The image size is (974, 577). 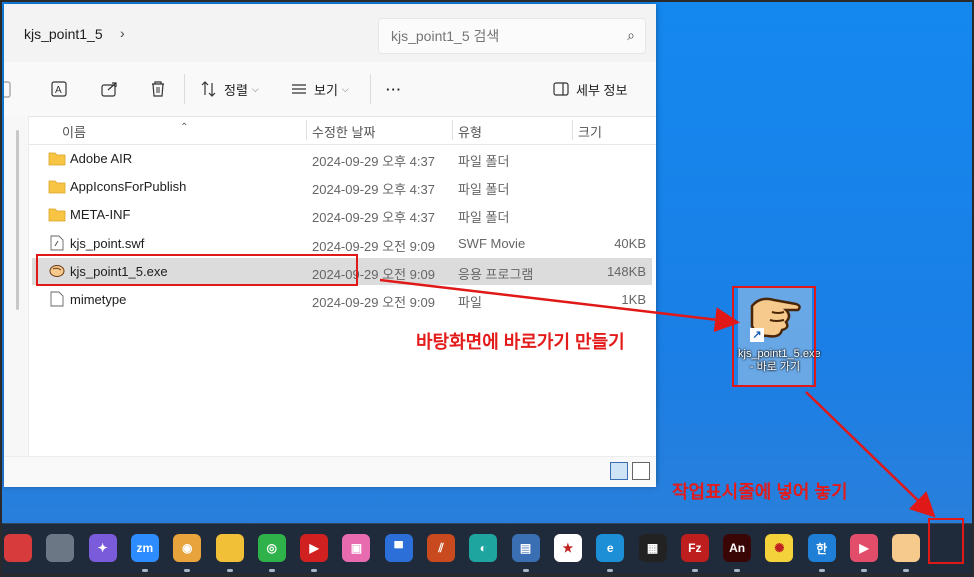 What do you see at coordinates (760, 492) in the screenshot?
I see `annotation-pin-taskbar: 작업표시줄에 넣어 놓기` at bounding box center [760, 492].